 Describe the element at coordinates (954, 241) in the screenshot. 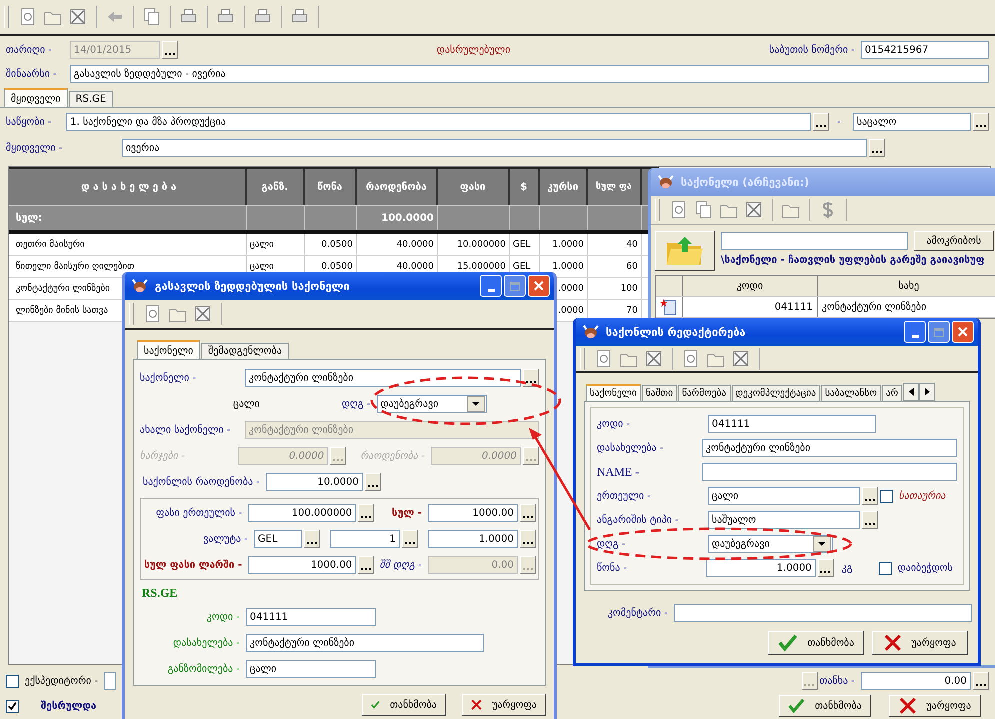

I see `search-button: ამოკრიბოს` at that location.